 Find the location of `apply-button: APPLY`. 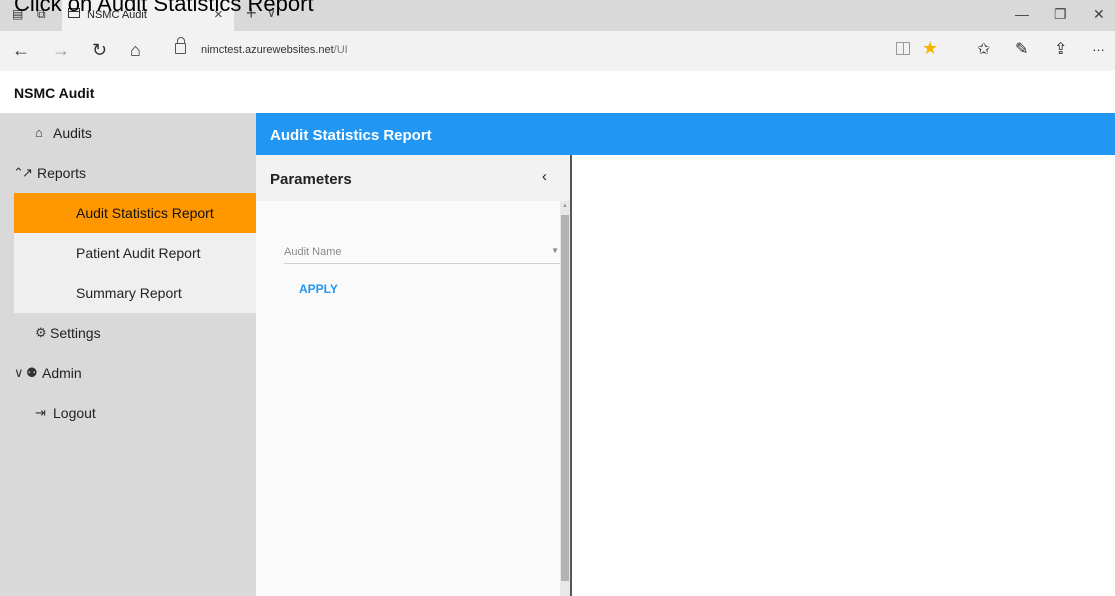

apply-button: APPLY is located at coordinates (318, 289).